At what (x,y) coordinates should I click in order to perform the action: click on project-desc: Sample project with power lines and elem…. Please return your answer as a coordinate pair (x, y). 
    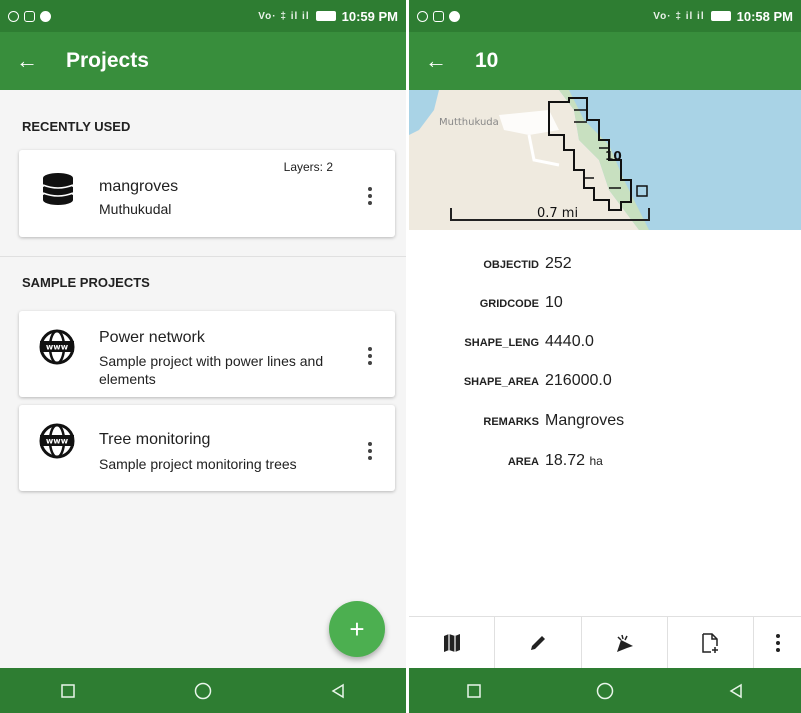
    Looking at the image, I should click on (211, 370).